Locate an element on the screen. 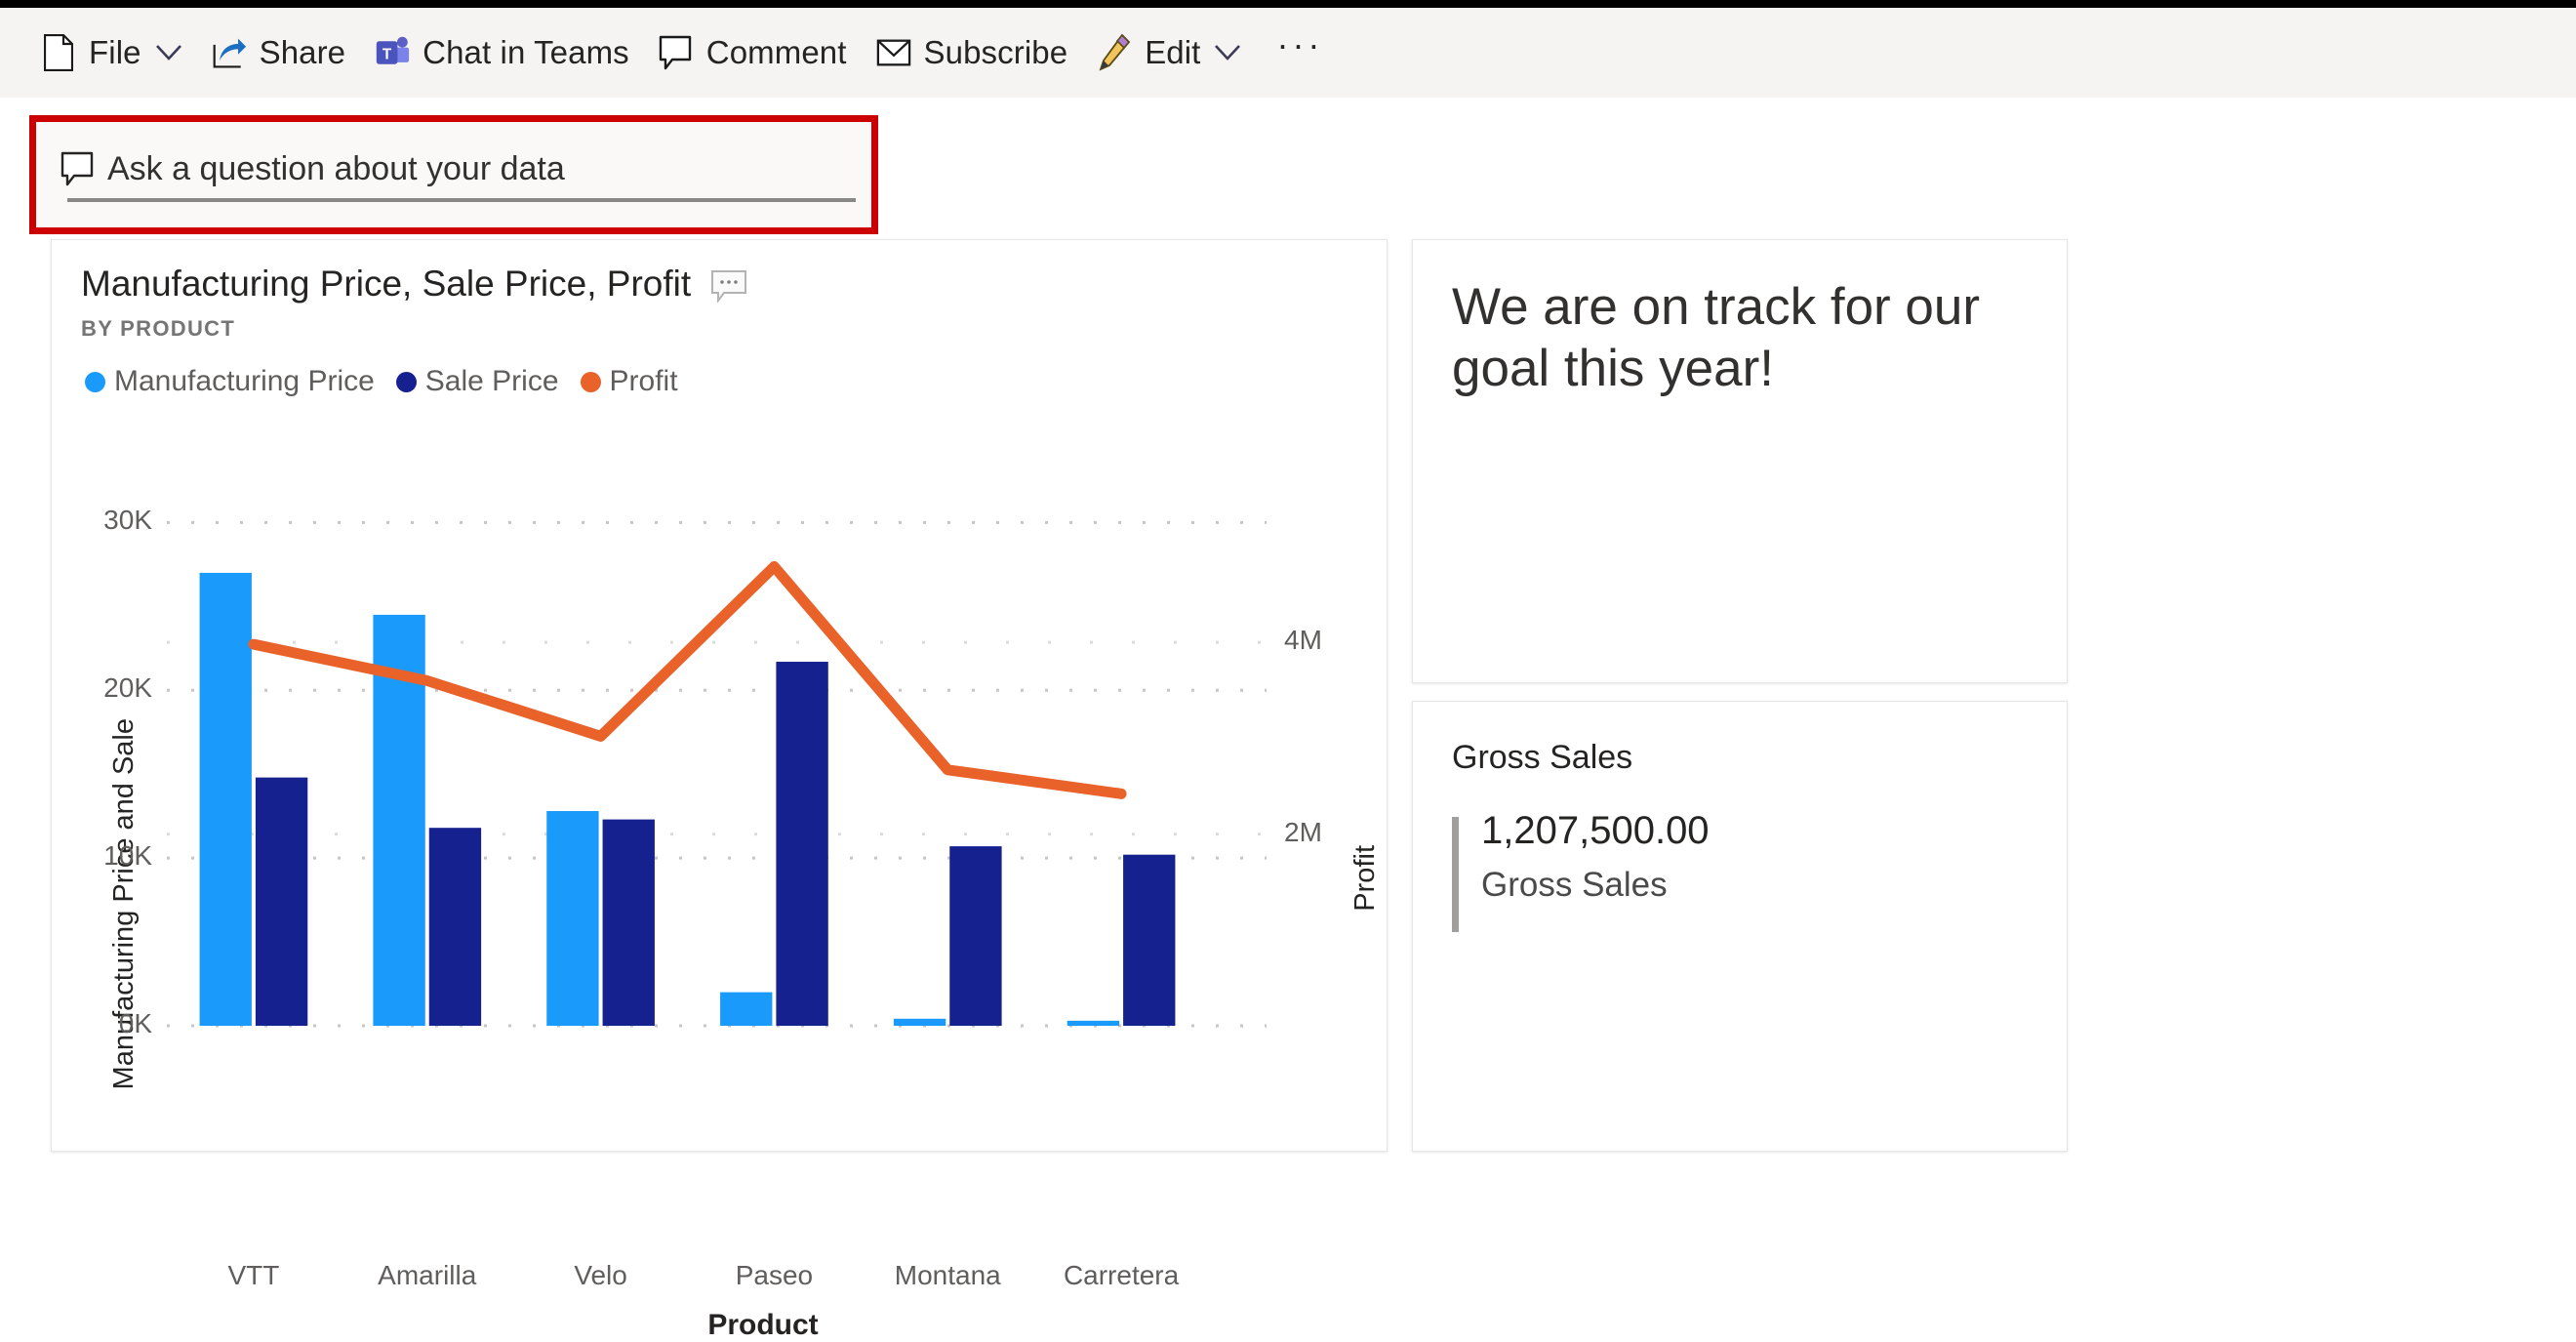 Image resolution: width=2576 pixels, height=1342 pixels. file-icon is located at coordinates (58, 52).